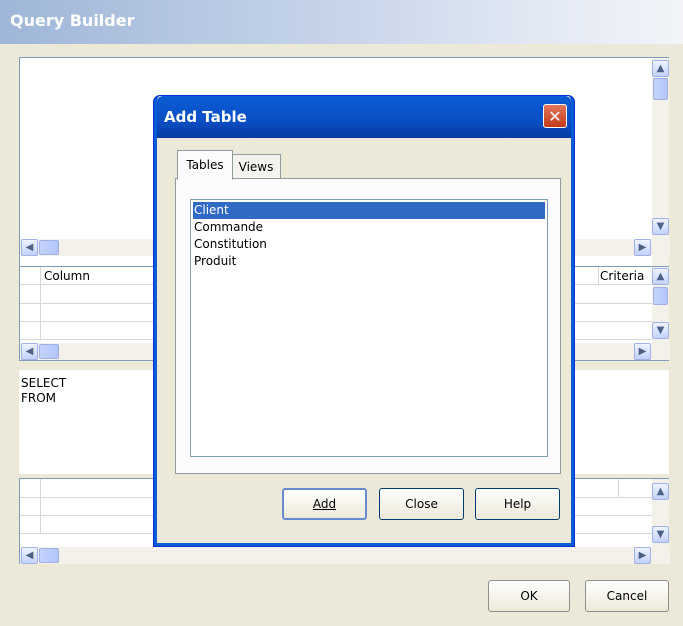 The width and height of the screenshot is (683, 626). I want to click on sql-from-line: FROM, so click(39, 398).